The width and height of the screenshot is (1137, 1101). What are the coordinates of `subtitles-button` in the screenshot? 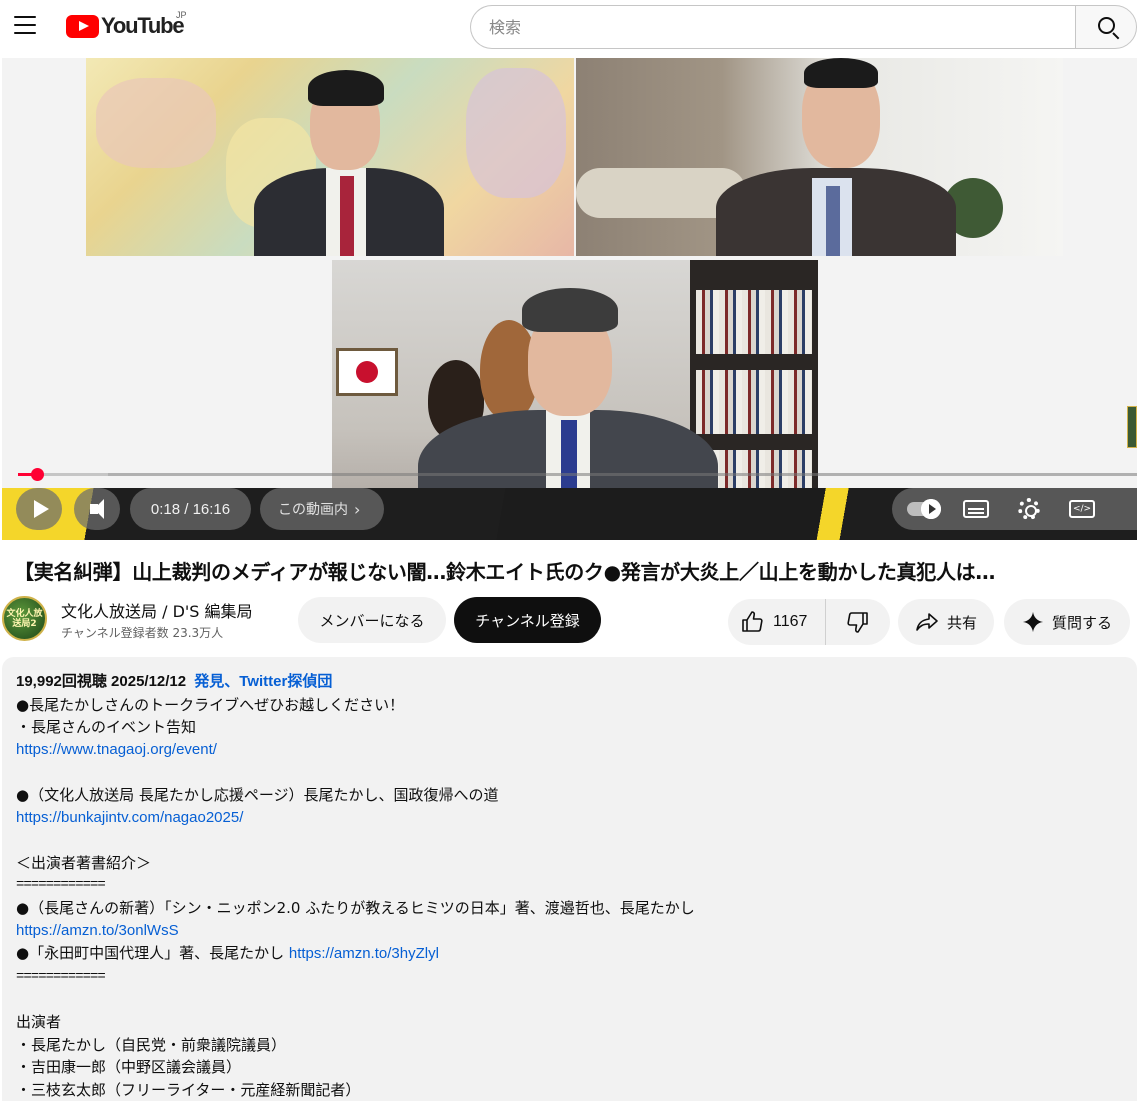 It's located at (976, 509).